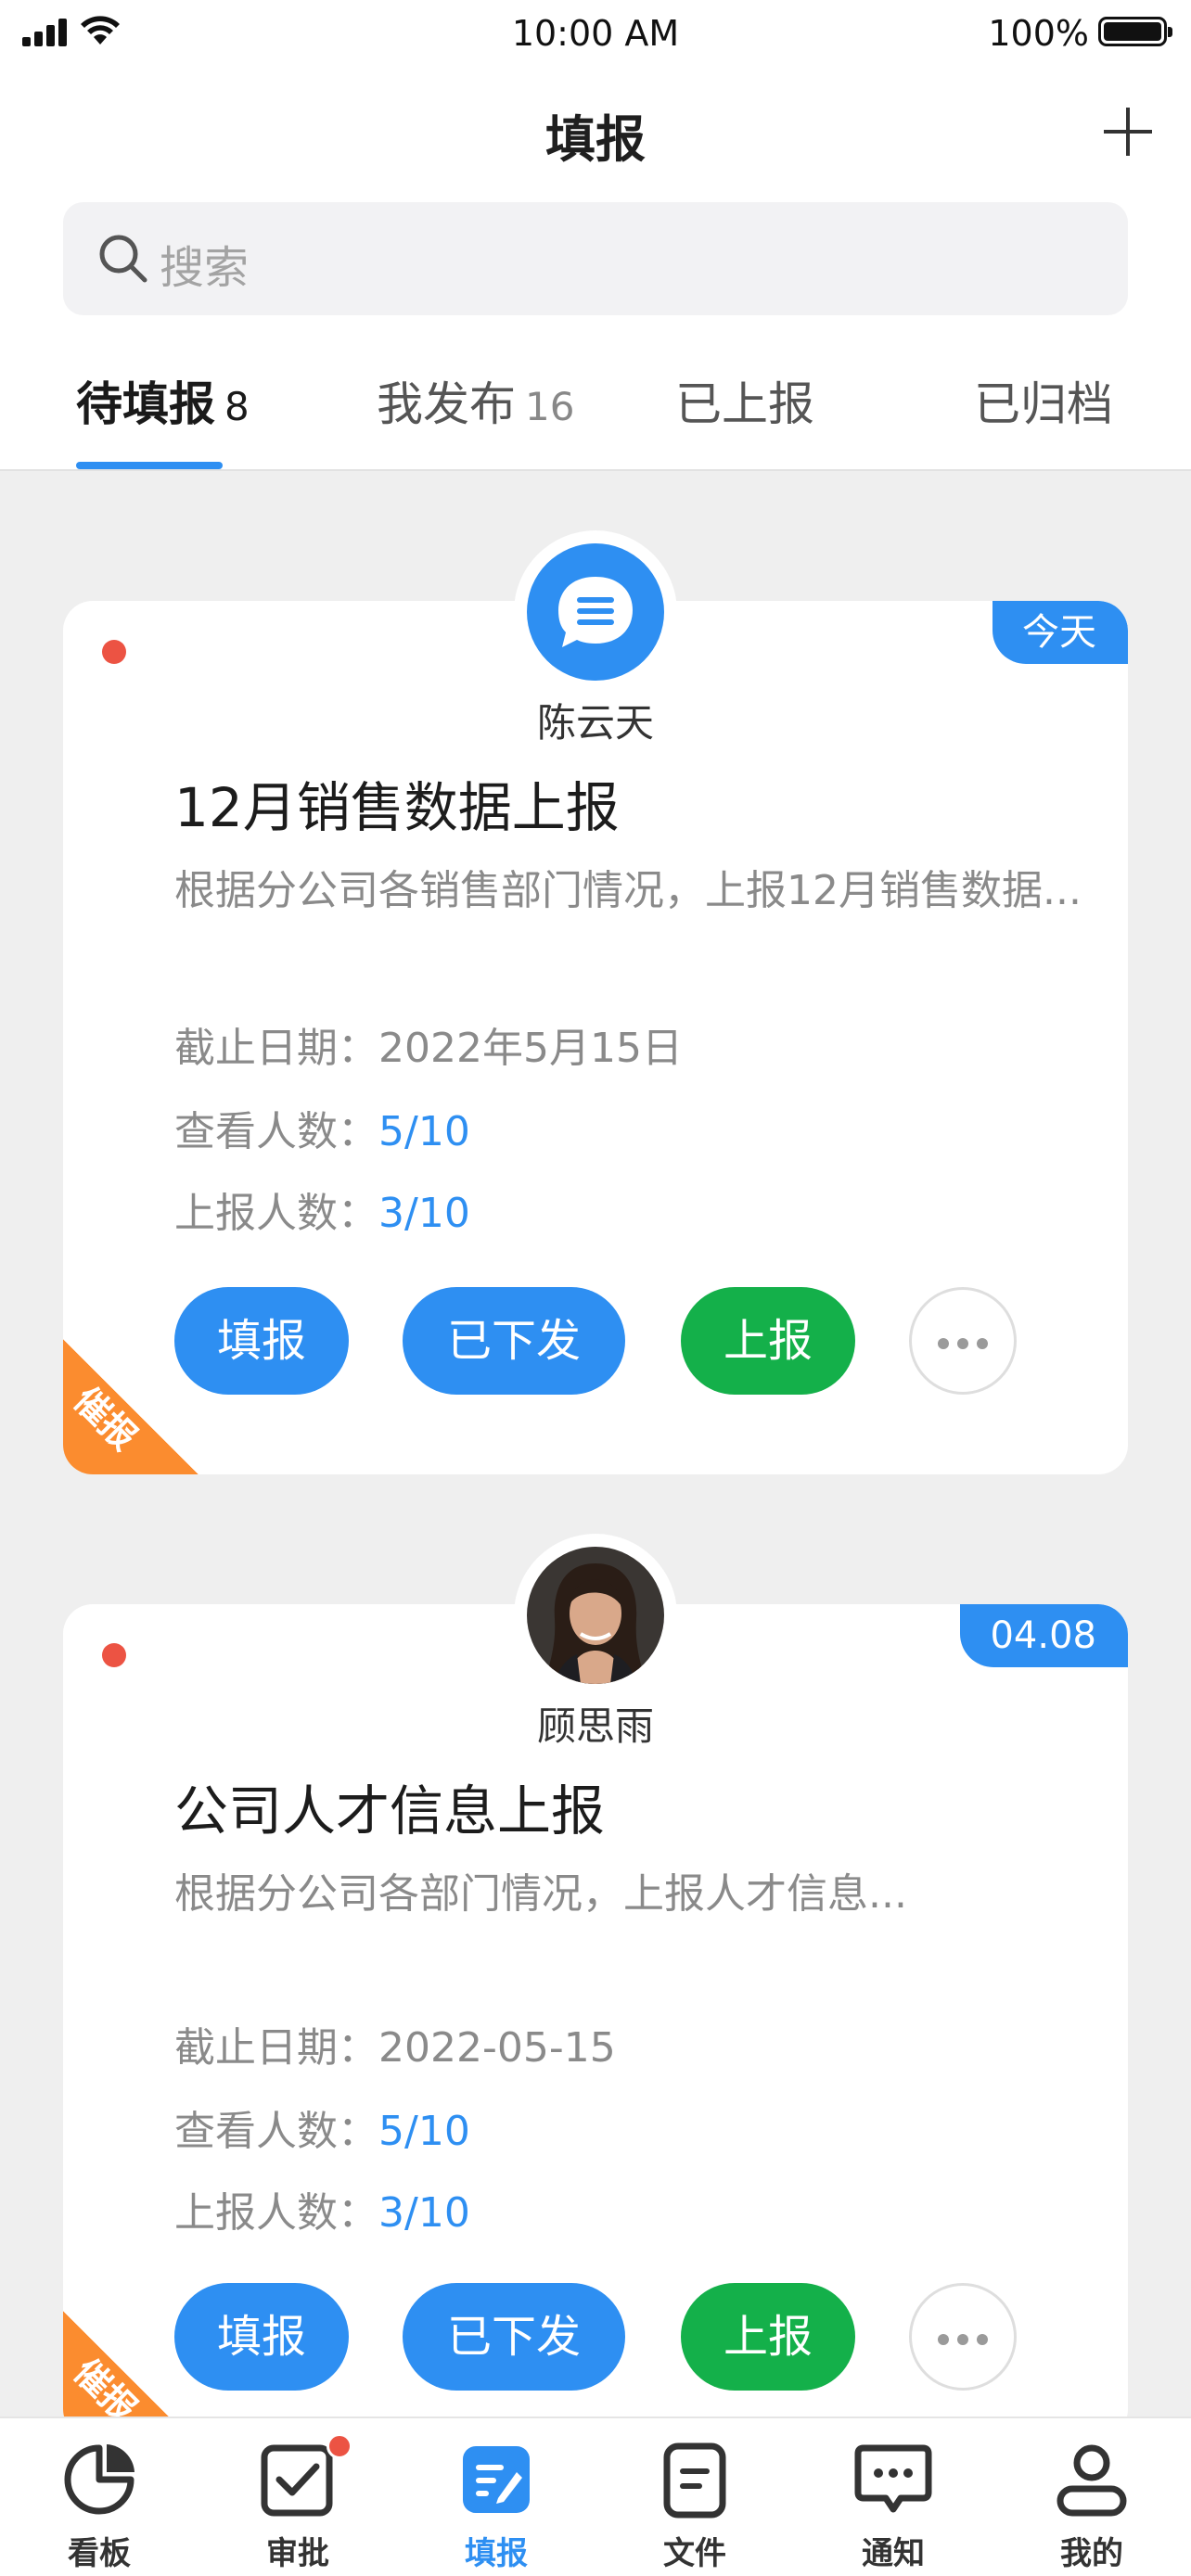 Image resolution: width=1191 pixels, height=2576 pixels. Describe the element at coordinates (446, 404) in the screenshot. I see `tab-label: 我发布` at that location.